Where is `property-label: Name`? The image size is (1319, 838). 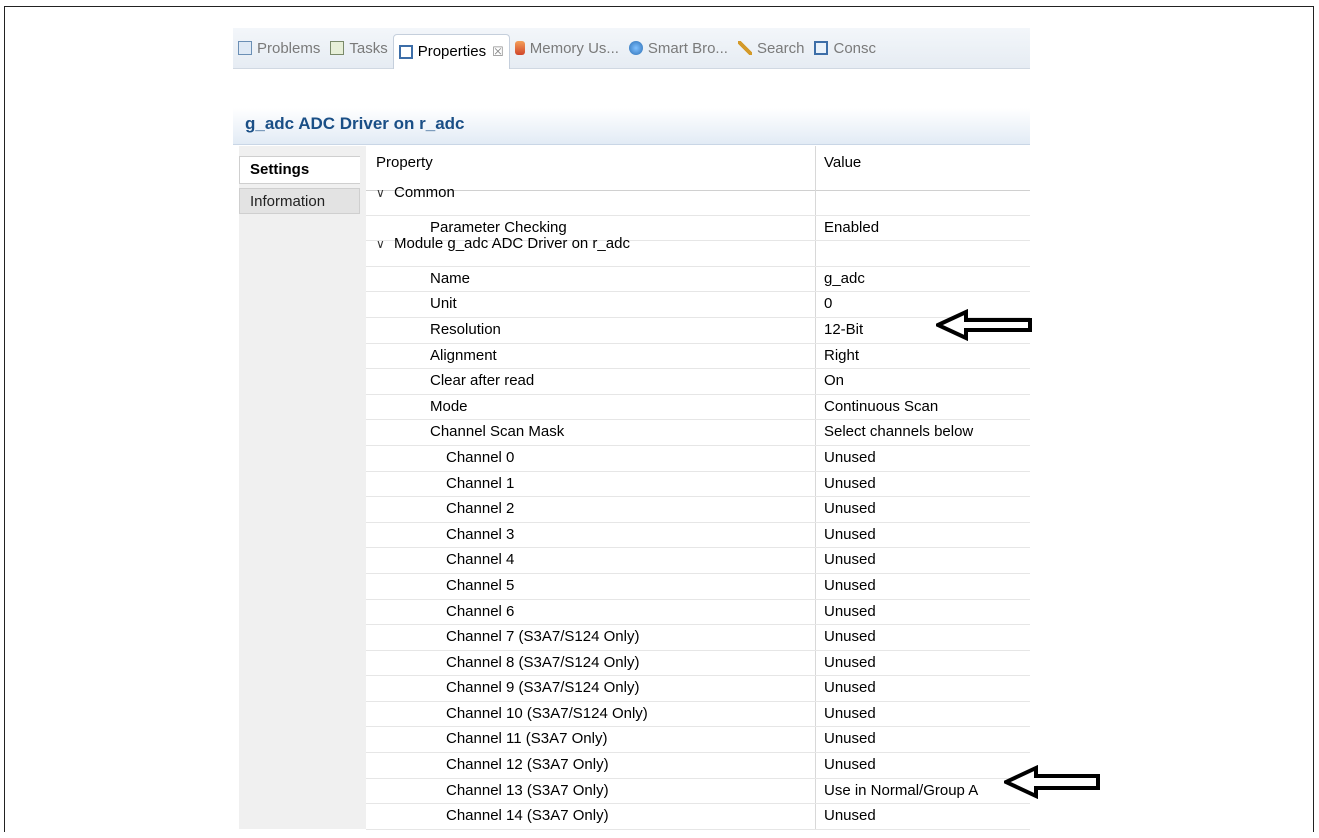
property-label: Name is located at coordinates (450, 278).